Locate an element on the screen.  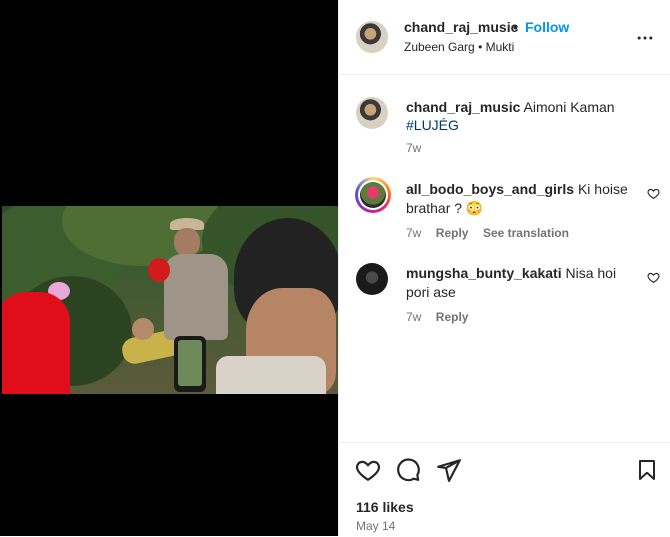
comment-username: mungsha_bunty_kakati is located at coordinates (484, 273).